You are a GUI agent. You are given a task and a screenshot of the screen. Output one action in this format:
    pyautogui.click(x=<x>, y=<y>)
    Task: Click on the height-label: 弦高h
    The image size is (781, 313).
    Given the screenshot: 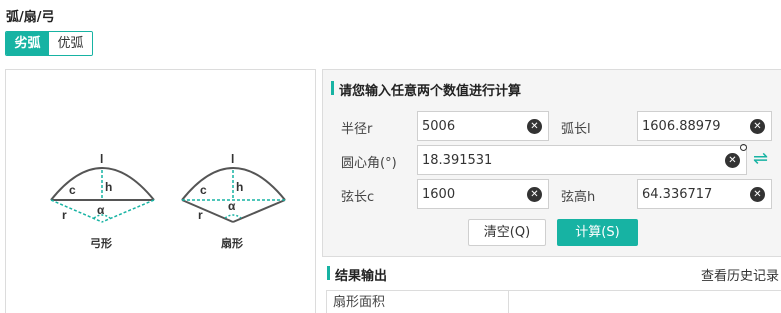 What is the action you would take?
    pyautogui.click(x=578, y=197)
    